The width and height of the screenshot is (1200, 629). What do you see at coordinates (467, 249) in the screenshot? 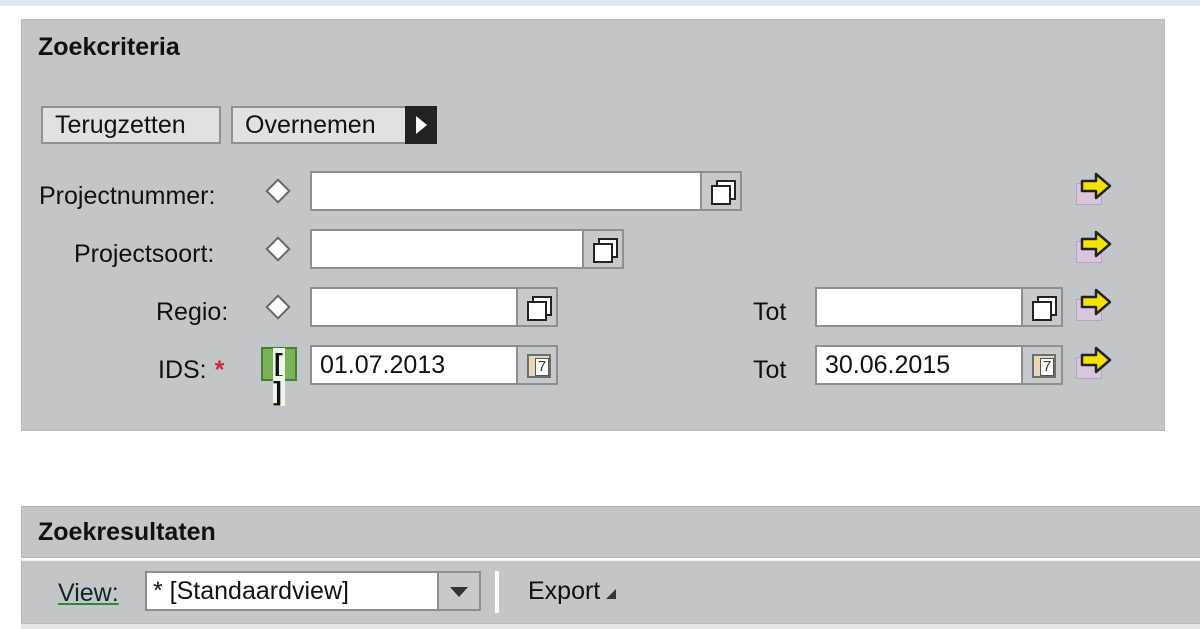
I see `projectsoort-input` at bounding box center [467, 249].